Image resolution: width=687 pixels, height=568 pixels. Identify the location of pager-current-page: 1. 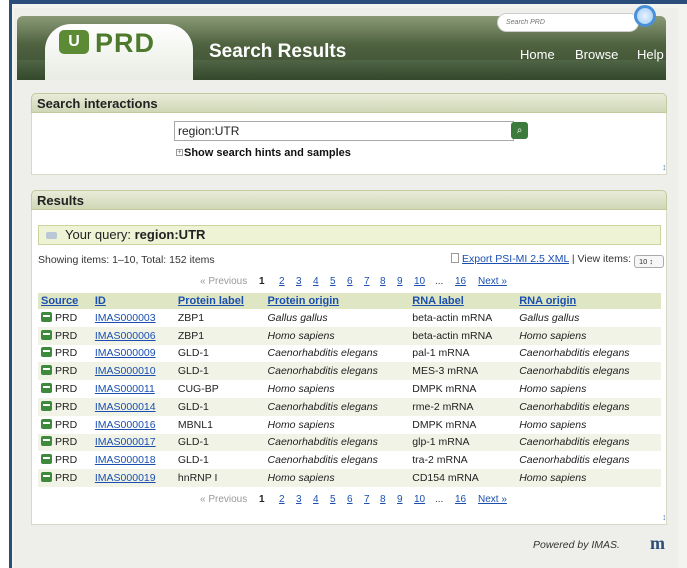
(262, 281).